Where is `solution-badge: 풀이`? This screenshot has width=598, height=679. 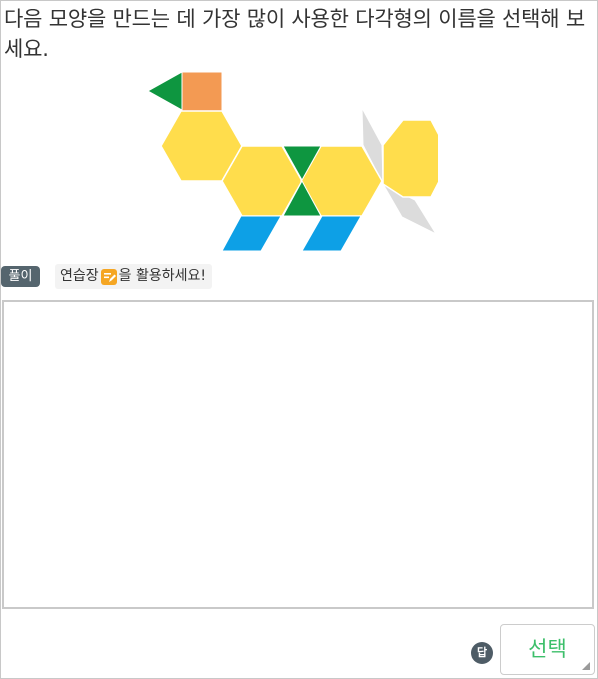 solution-badge: 풀이 is located at coordinates (20, 276).